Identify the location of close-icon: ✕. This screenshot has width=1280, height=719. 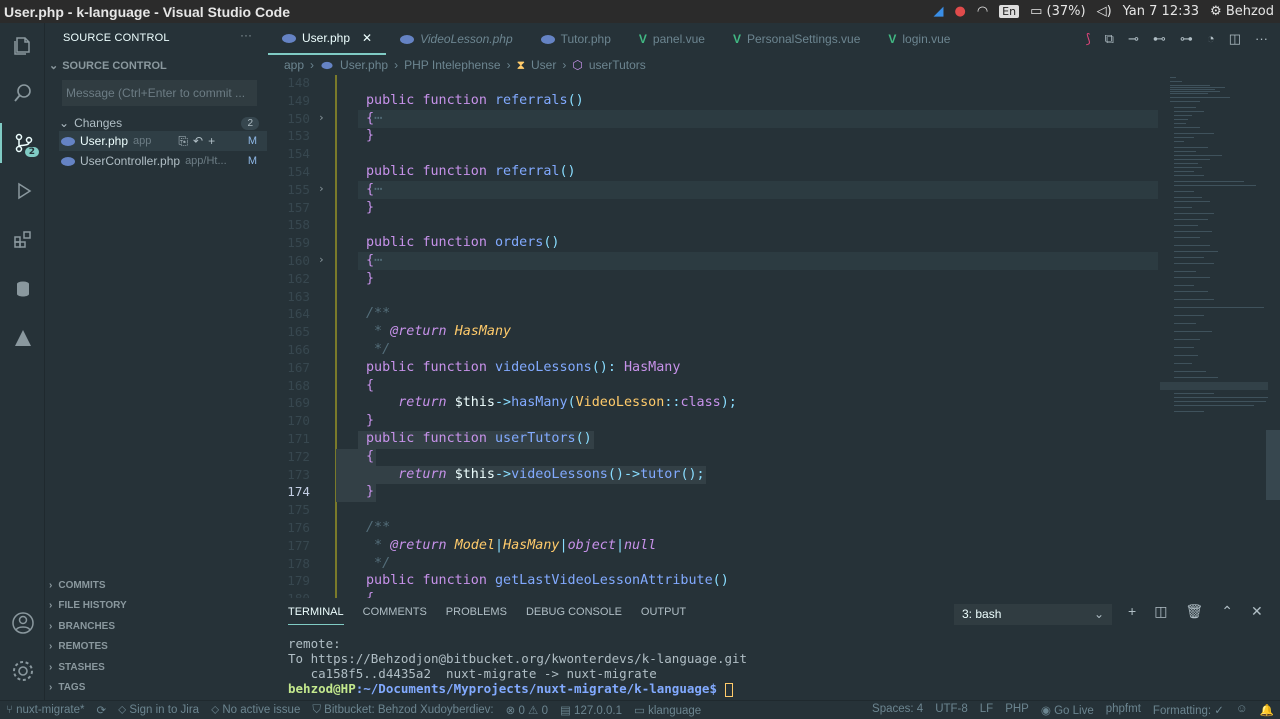
(367, 38).